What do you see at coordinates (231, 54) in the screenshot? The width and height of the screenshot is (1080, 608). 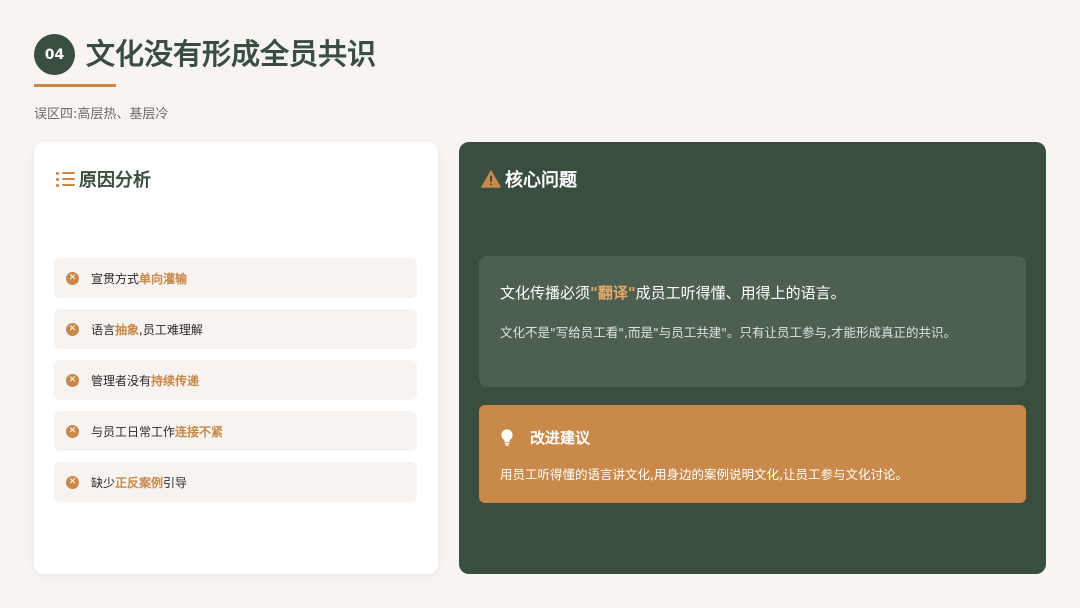 I see `page-title: 文化没有形成全员共识` at bounding box center [231, 54].